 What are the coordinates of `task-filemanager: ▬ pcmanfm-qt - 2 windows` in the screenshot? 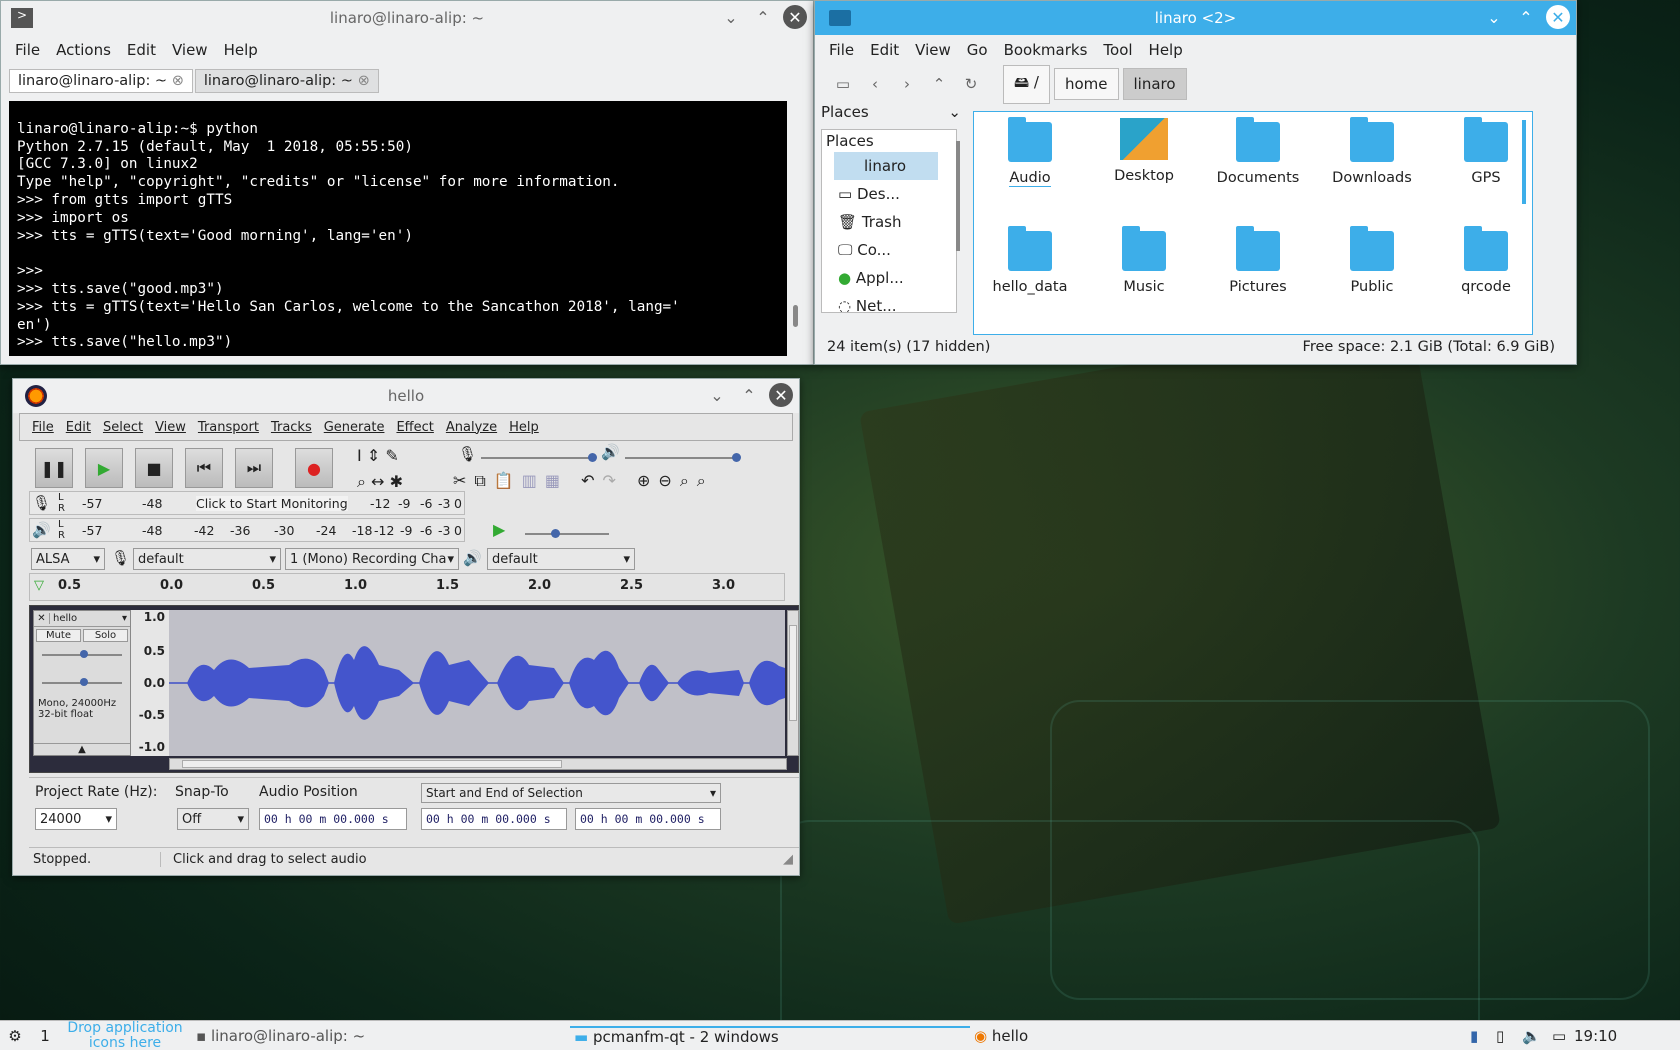 It's located at (770, 1035).